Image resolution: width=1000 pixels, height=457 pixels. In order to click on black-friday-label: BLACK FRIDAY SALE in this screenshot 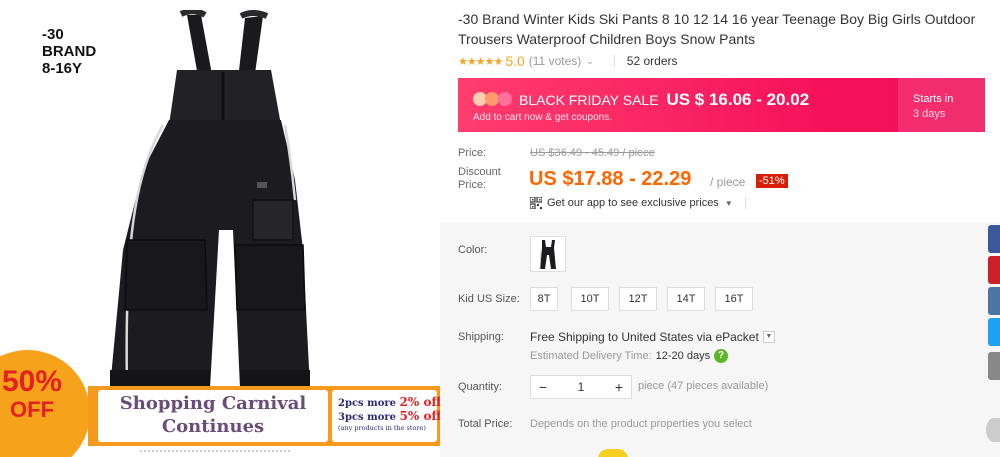, I will do `click(589, 100)`.